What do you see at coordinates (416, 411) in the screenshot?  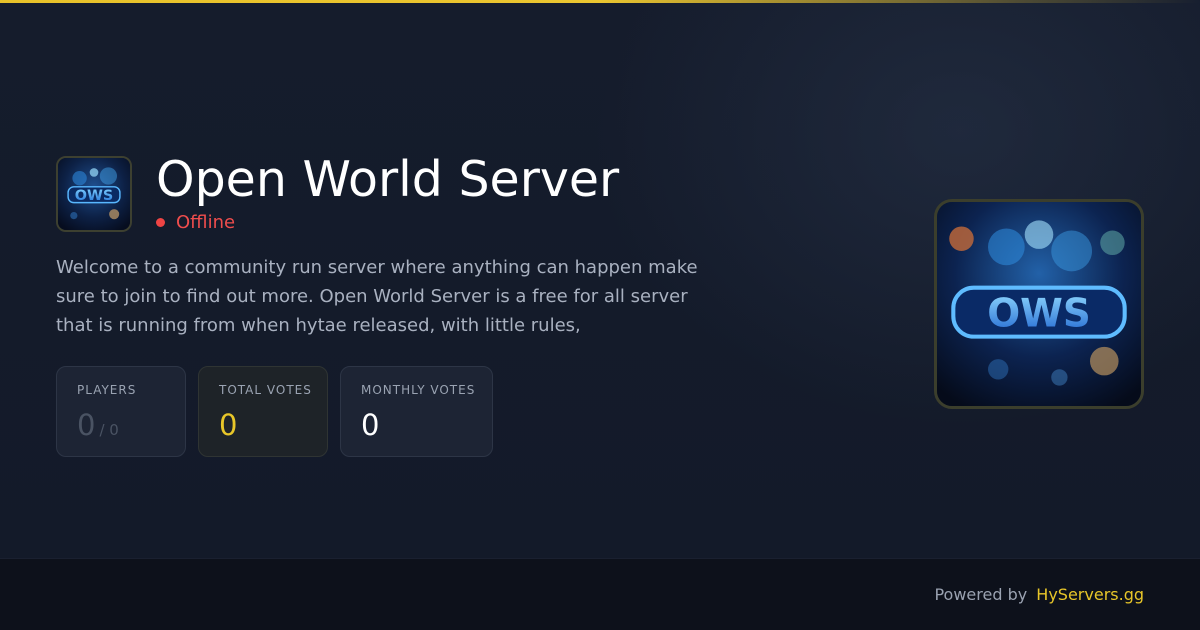 I see `monthly-votes-stat-card: MONTHLY VOTES 0` at bounding box center [416, 411].